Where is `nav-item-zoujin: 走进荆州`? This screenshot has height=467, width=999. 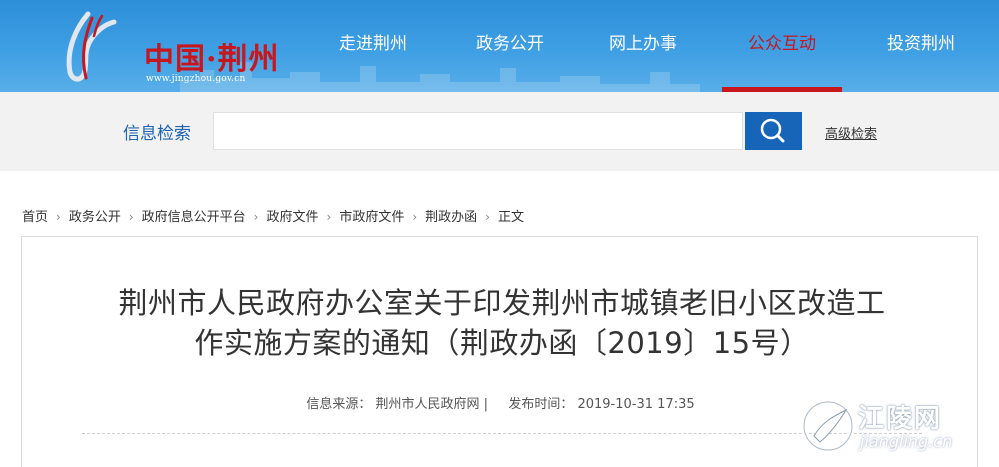
nav-item-zoujin: 走进荆州 is located at coordinates (373, 46).